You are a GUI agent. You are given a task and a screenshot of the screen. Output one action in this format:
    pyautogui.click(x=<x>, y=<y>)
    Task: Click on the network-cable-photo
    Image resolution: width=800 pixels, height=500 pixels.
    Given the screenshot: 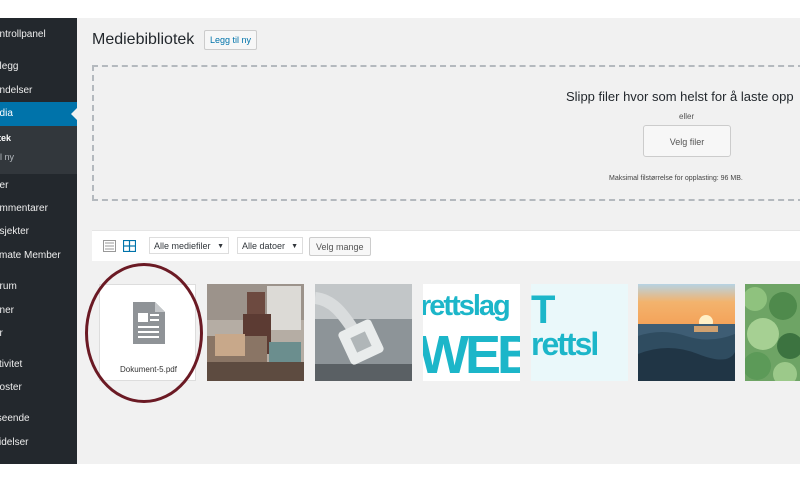 What is the action you would take?
    pyautogui.click(x=363, y=332)
    